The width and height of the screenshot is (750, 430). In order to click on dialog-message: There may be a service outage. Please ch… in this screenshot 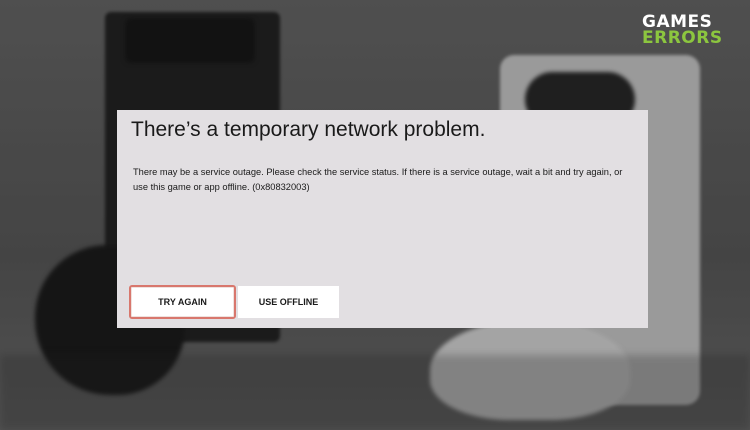, I will do `click(378, 179)`.